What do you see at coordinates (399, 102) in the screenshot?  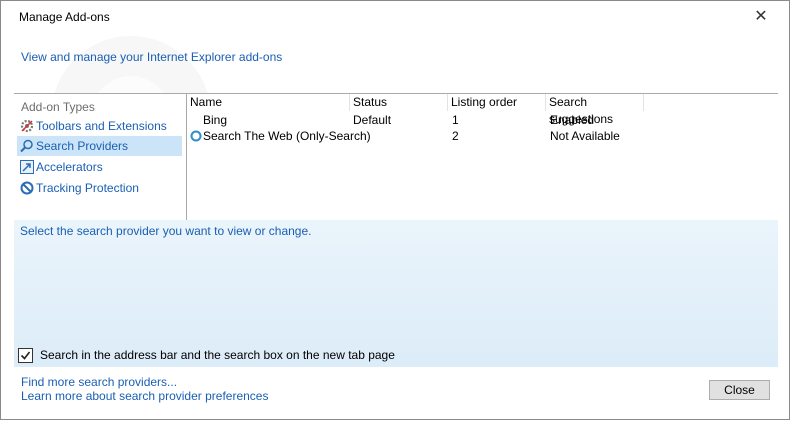 I see `column-header-status: Status` at bounding box center [399, 102].